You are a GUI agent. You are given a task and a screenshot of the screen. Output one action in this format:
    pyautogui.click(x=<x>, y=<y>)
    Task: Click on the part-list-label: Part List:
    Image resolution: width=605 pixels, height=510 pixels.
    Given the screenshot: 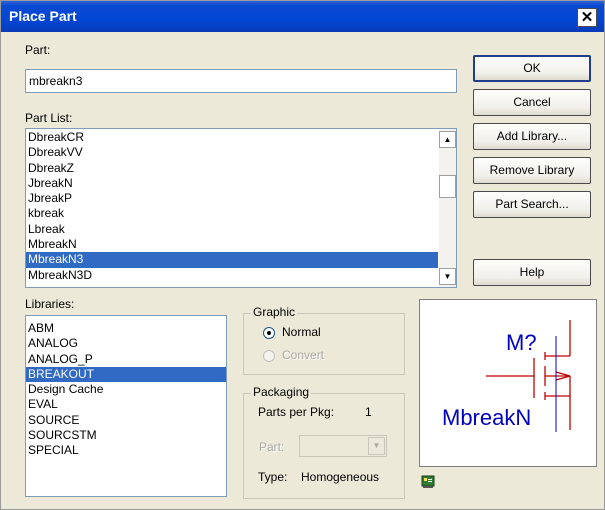 What is the action you would take?
    pyautogui.click(x=49, y=118)
    